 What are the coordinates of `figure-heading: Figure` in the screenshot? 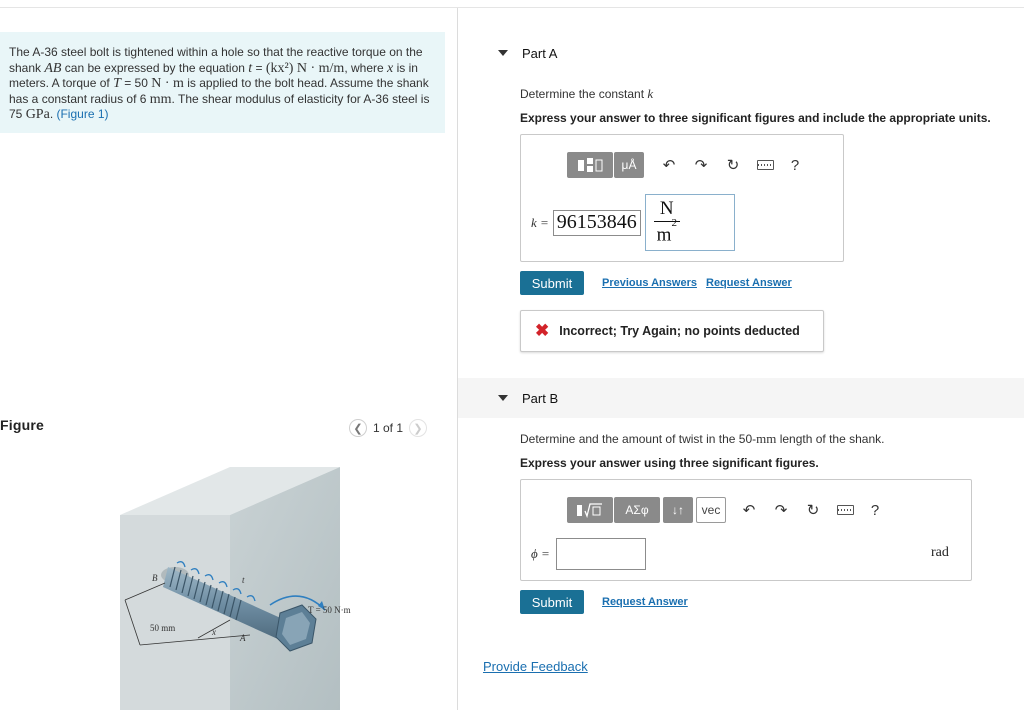 It's located at (22, 425).